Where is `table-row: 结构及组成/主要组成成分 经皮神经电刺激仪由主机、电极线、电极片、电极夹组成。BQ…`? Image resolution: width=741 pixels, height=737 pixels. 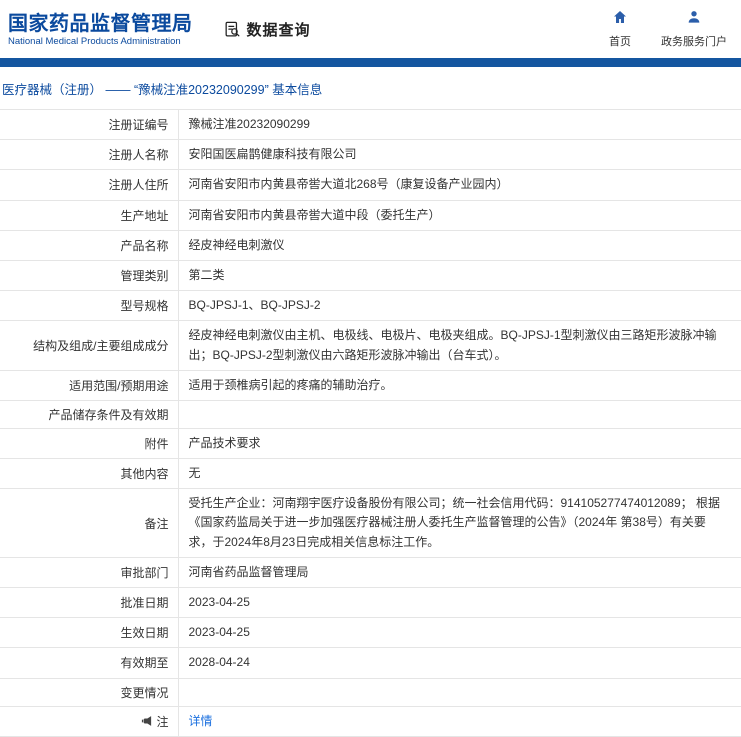
table-row: 结构及组成/主要组成成分 经皮神经电刺激仪由主机、电极线、电极片、电极夹组成。BQ… is located at coordinates (370, 345).